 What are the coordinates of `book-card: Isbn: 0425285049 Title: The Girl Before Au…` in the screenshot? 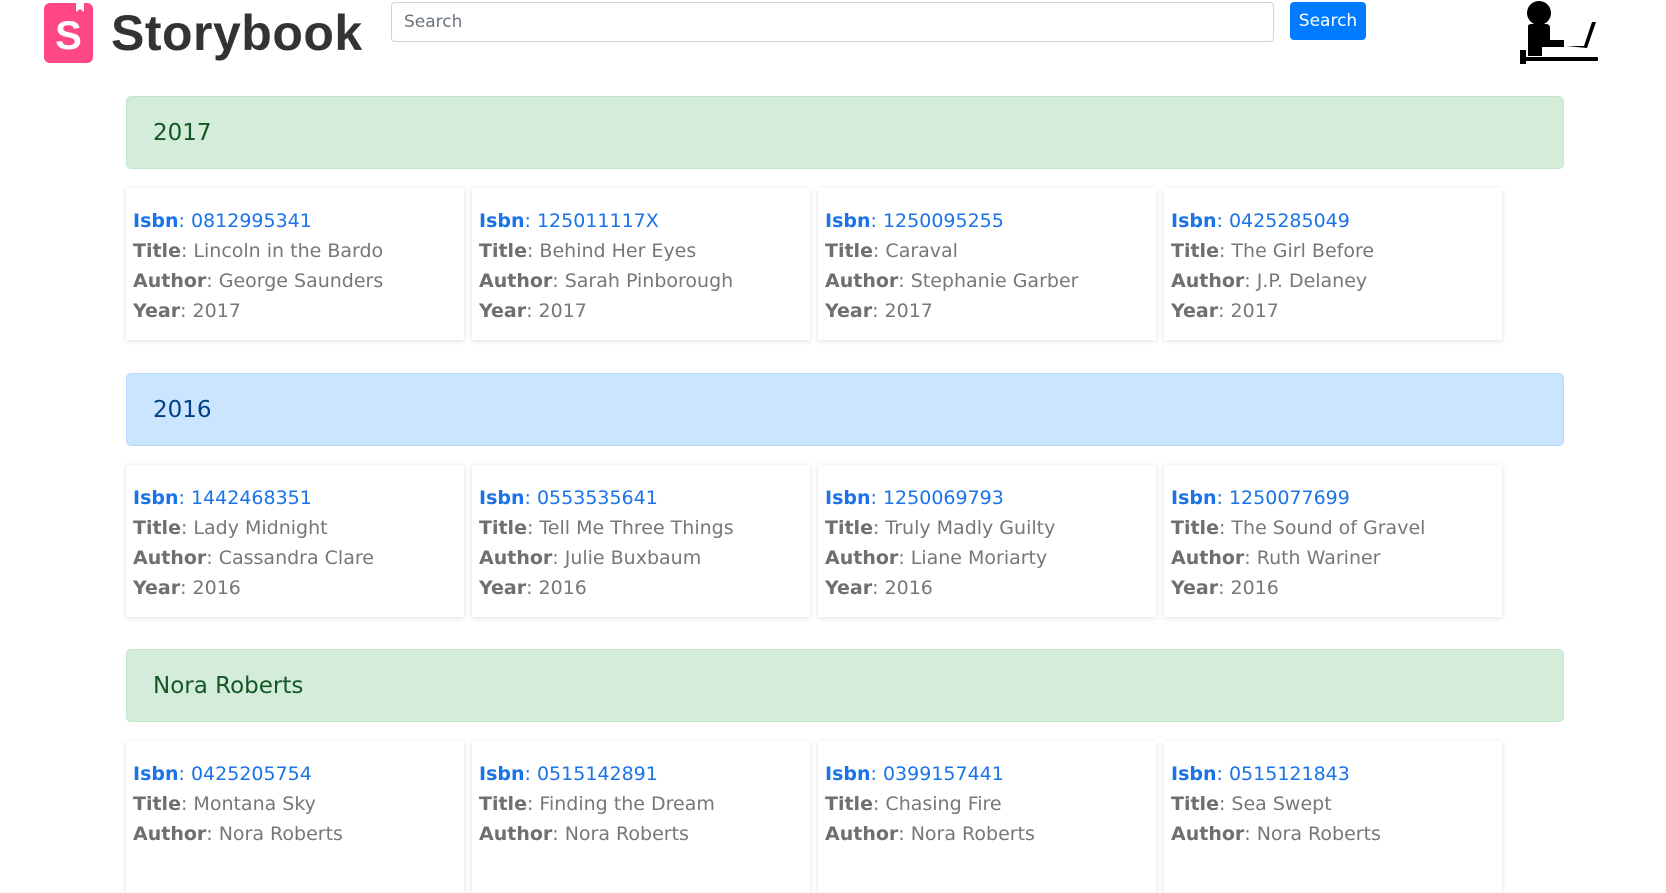 It's located at (1333, 264).